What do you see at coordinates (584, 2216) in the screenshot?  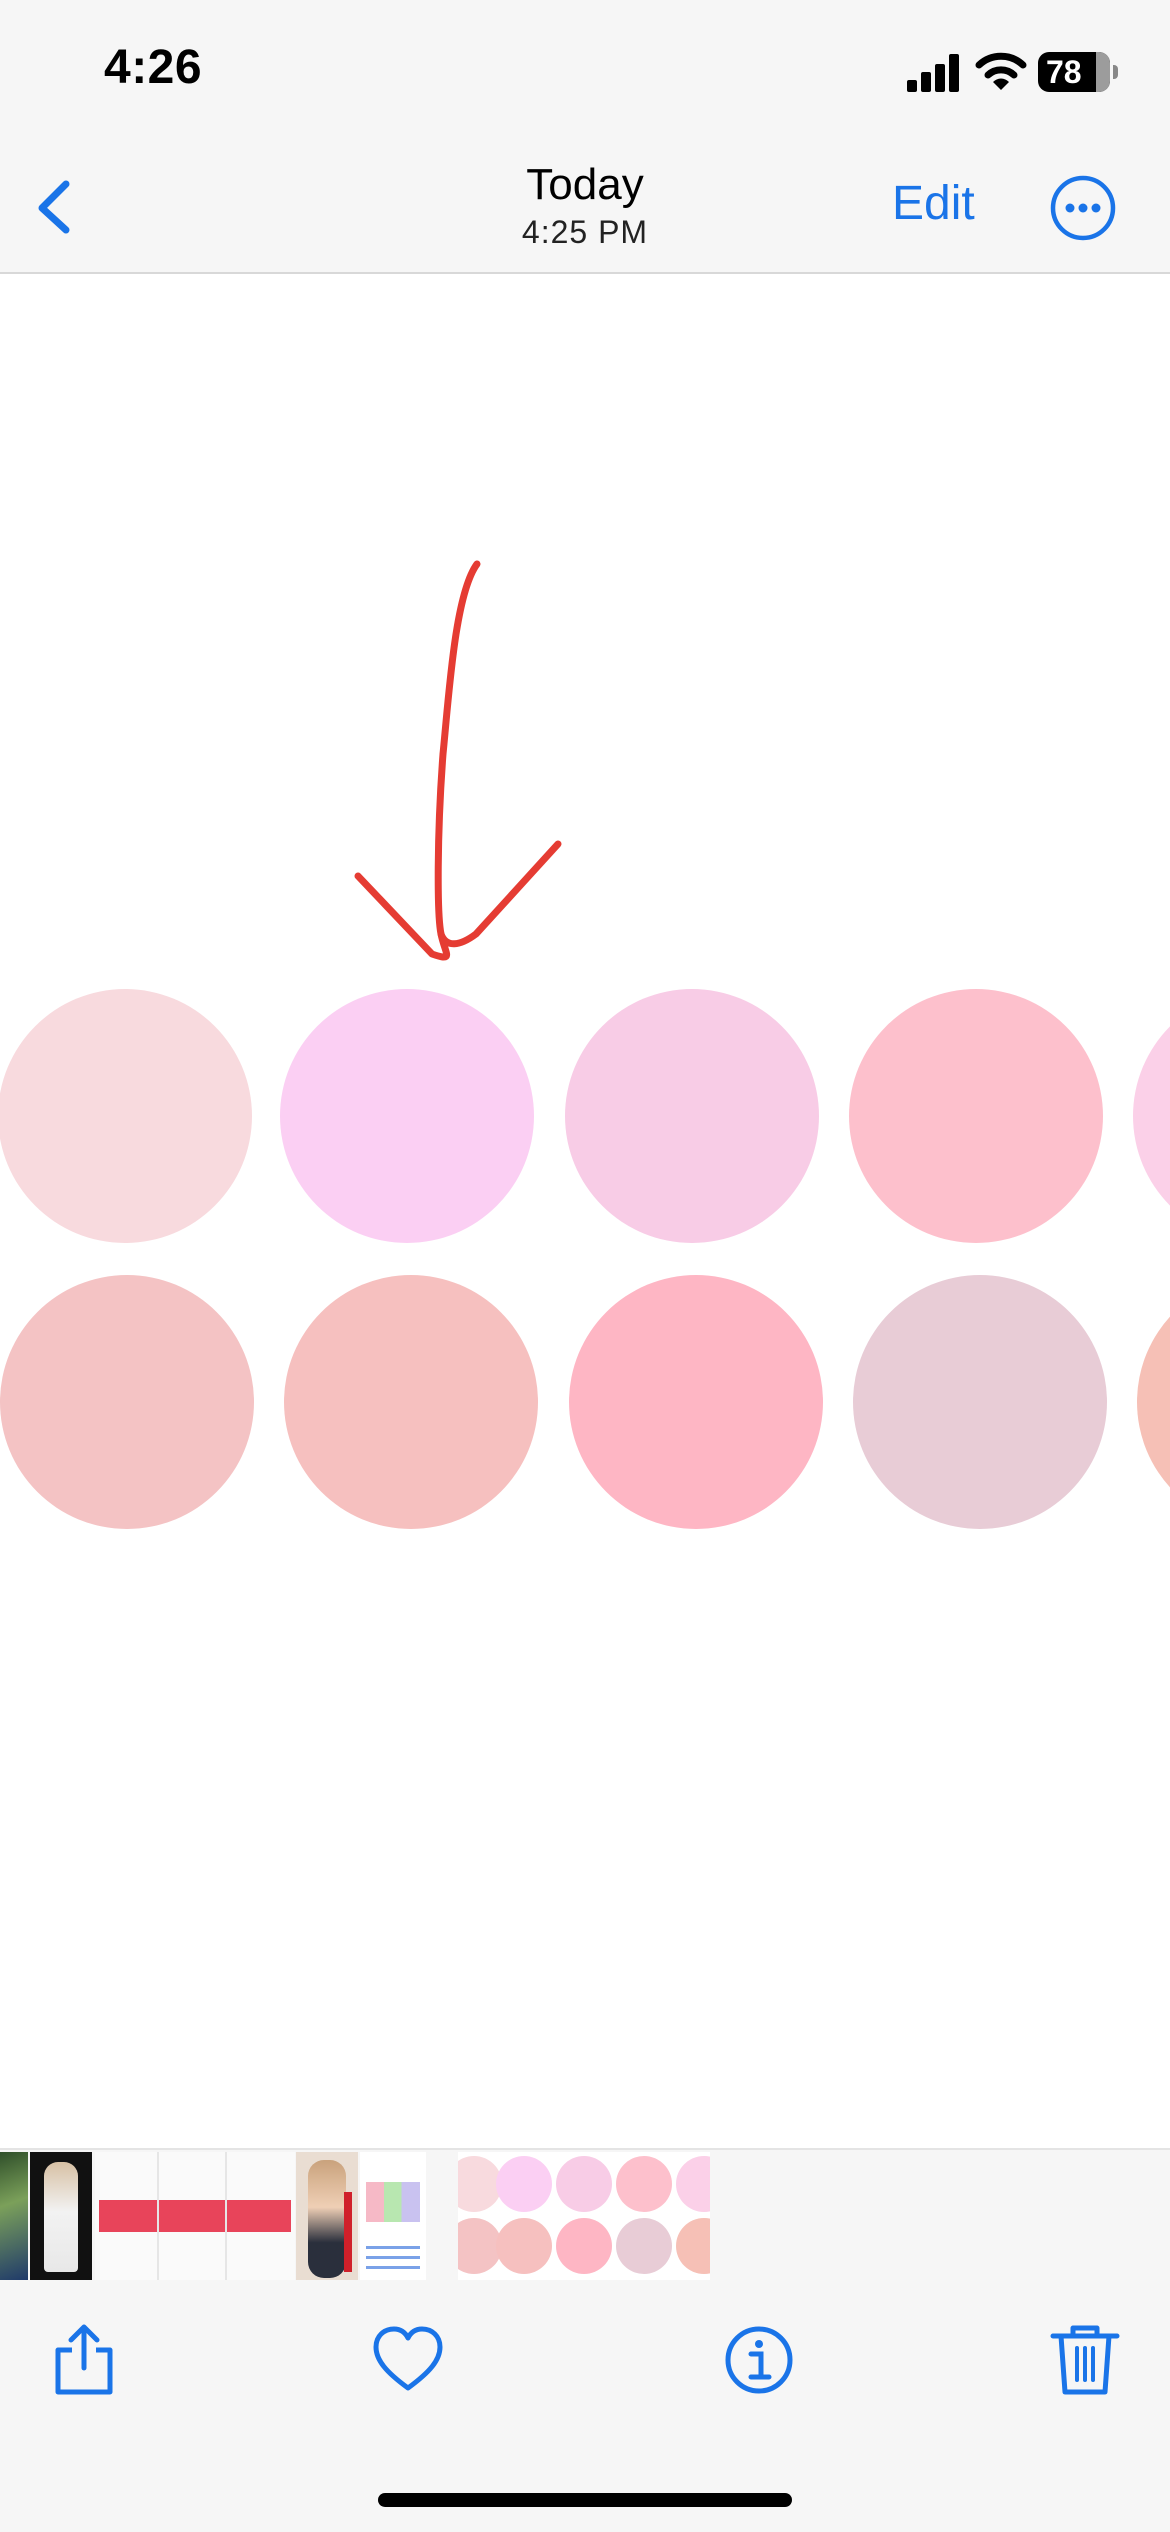 I see `thumbnail-selected` at bounding box center [584, 2216].